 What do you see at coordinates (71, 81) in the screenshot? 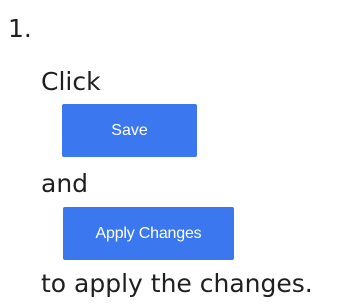
I see `click-instruction-text: Click` at bounding box center [71, 81].